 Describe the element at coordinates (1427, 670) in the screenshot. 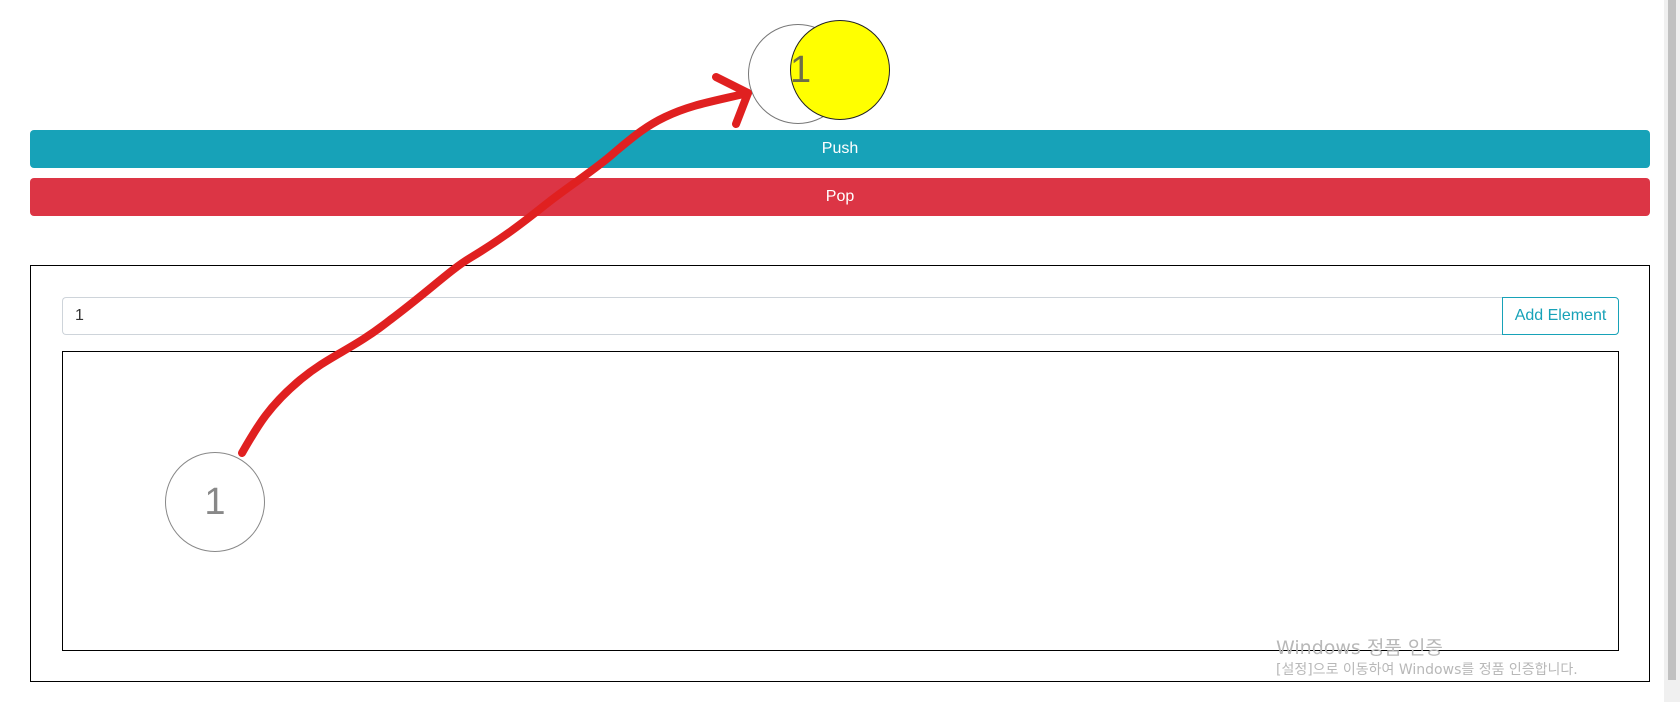

I see `watermark-subtitle: [설정]으로 이동하여 Windows를 정품 인증합니다.` at that location.